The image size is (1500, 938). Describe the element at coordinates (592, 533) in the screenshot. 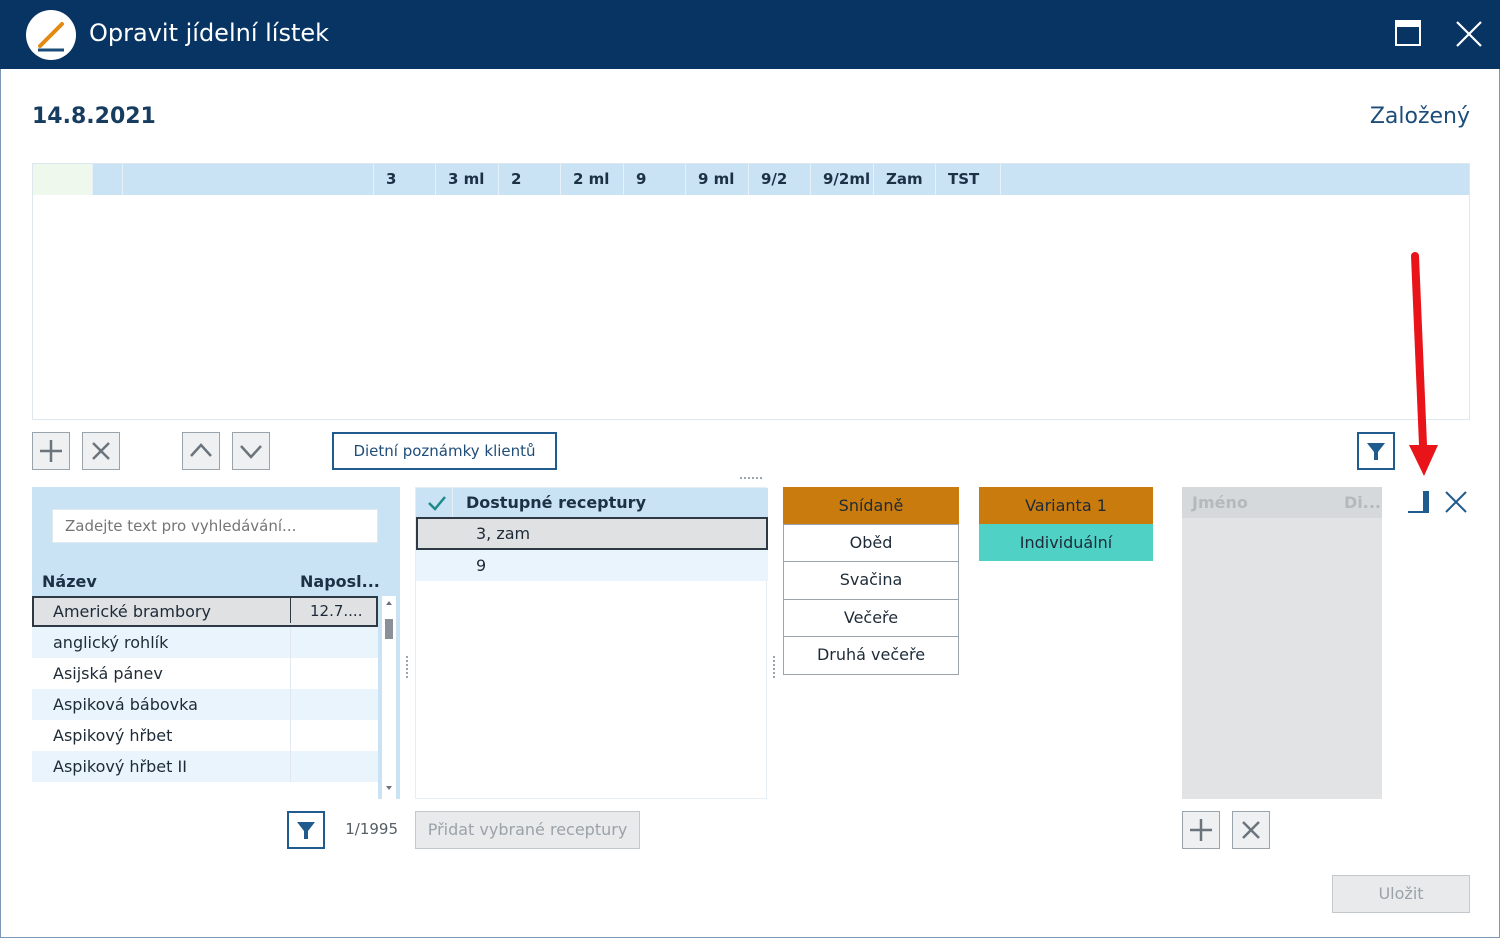

I see `available-recipe-row-selected: 3, zam` at that location.